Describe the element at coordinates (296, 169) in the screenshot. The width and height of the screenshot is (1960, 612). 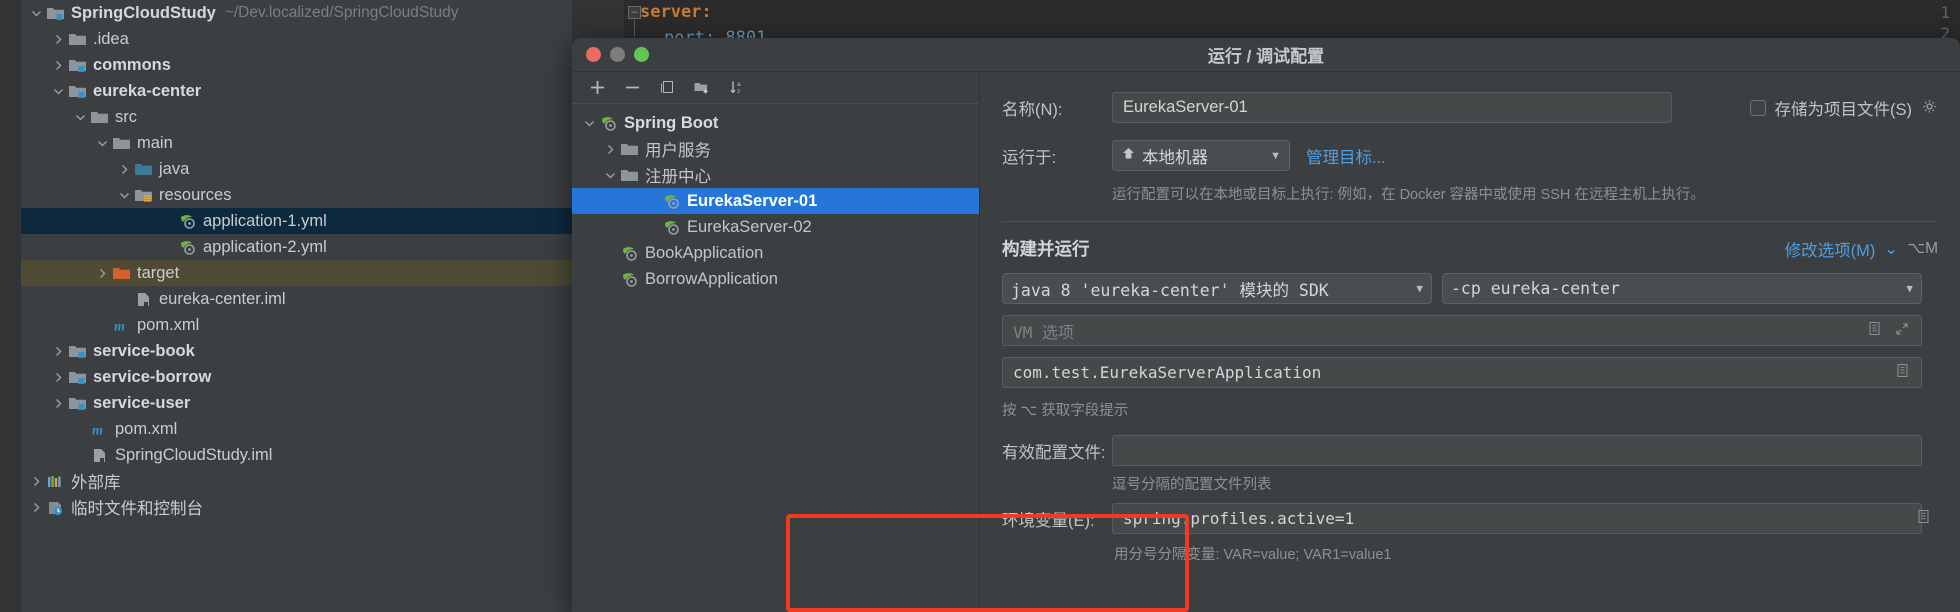
I see `project-tree-item: java` at that location.